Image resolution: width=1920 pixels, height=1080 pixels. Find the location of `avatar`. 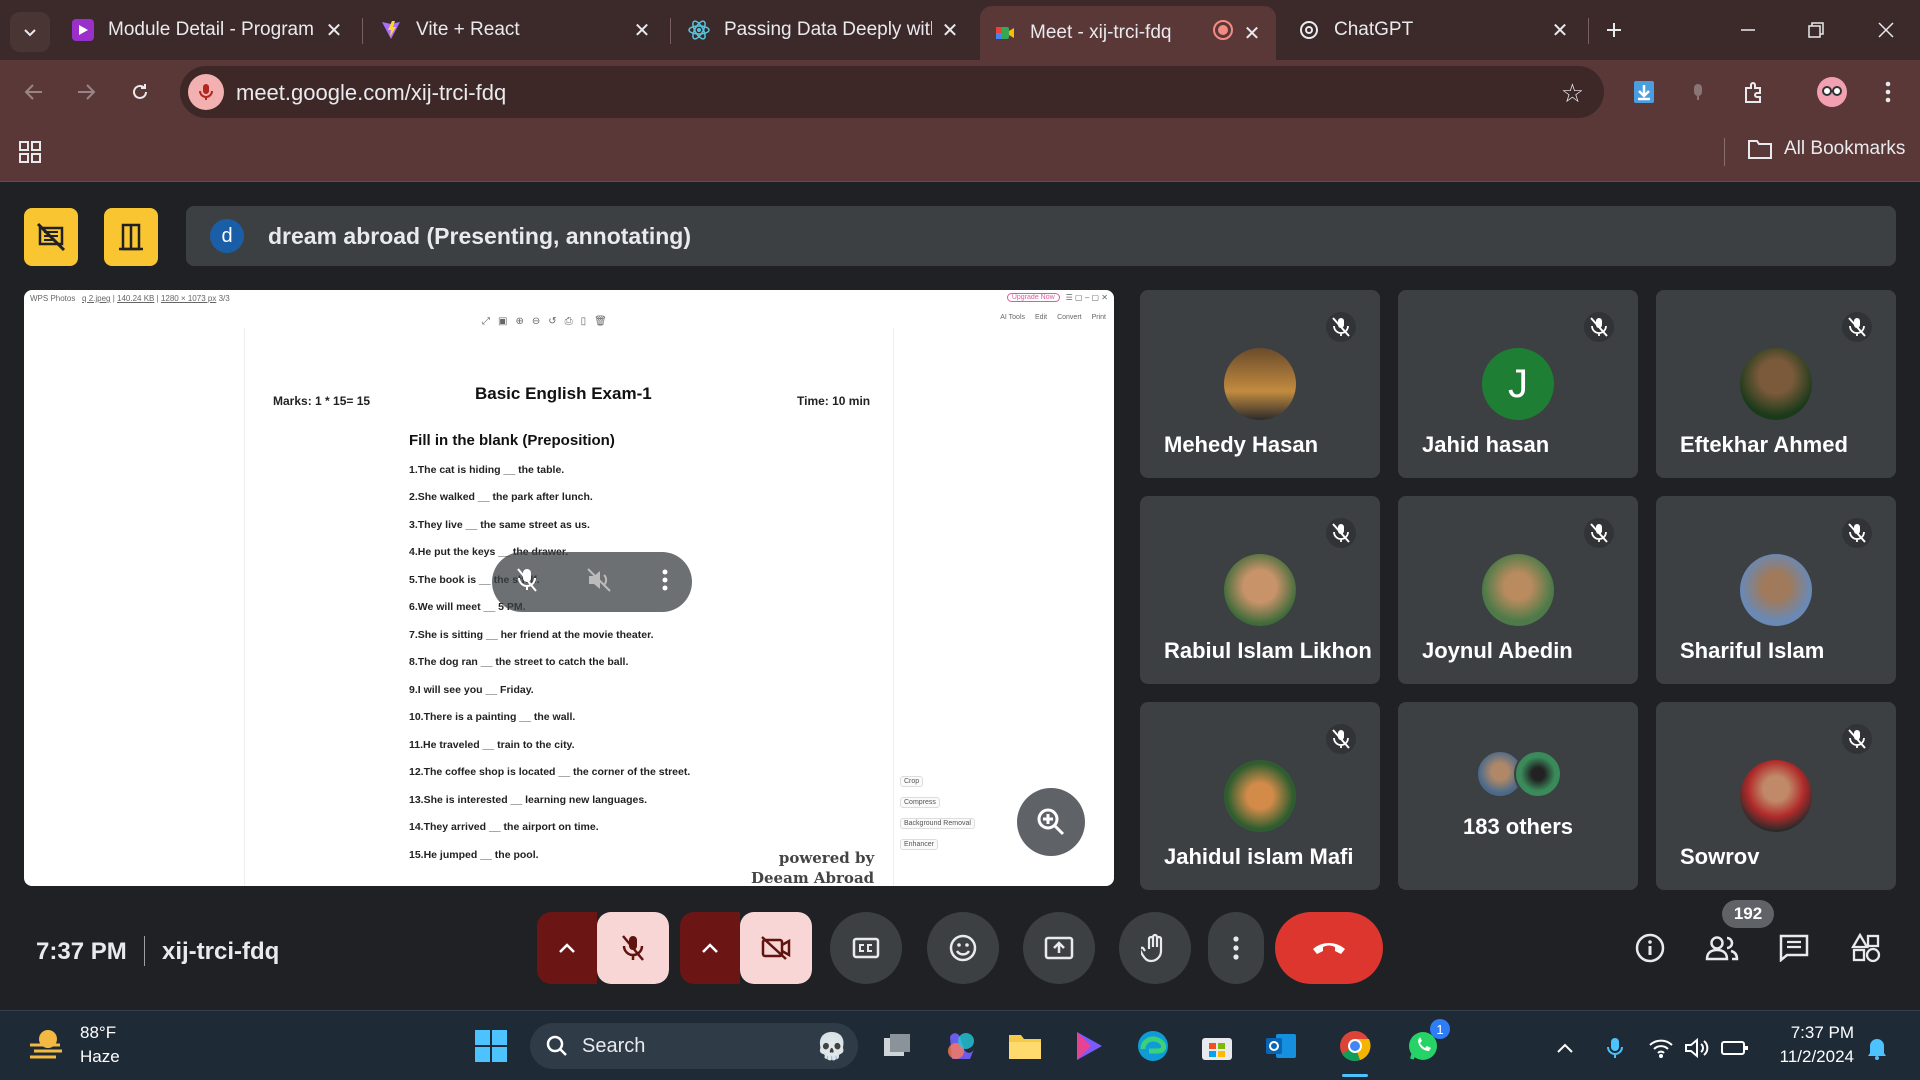

avatar is located at coordinates (1260, 384).